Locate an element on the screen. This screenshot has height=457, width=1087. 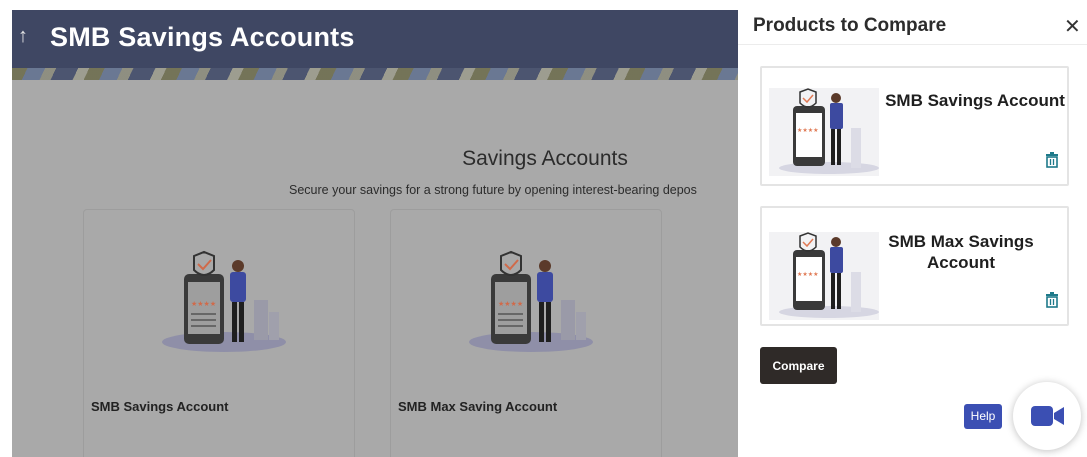
compare-button: Compare is located at coordinates (798, 365).